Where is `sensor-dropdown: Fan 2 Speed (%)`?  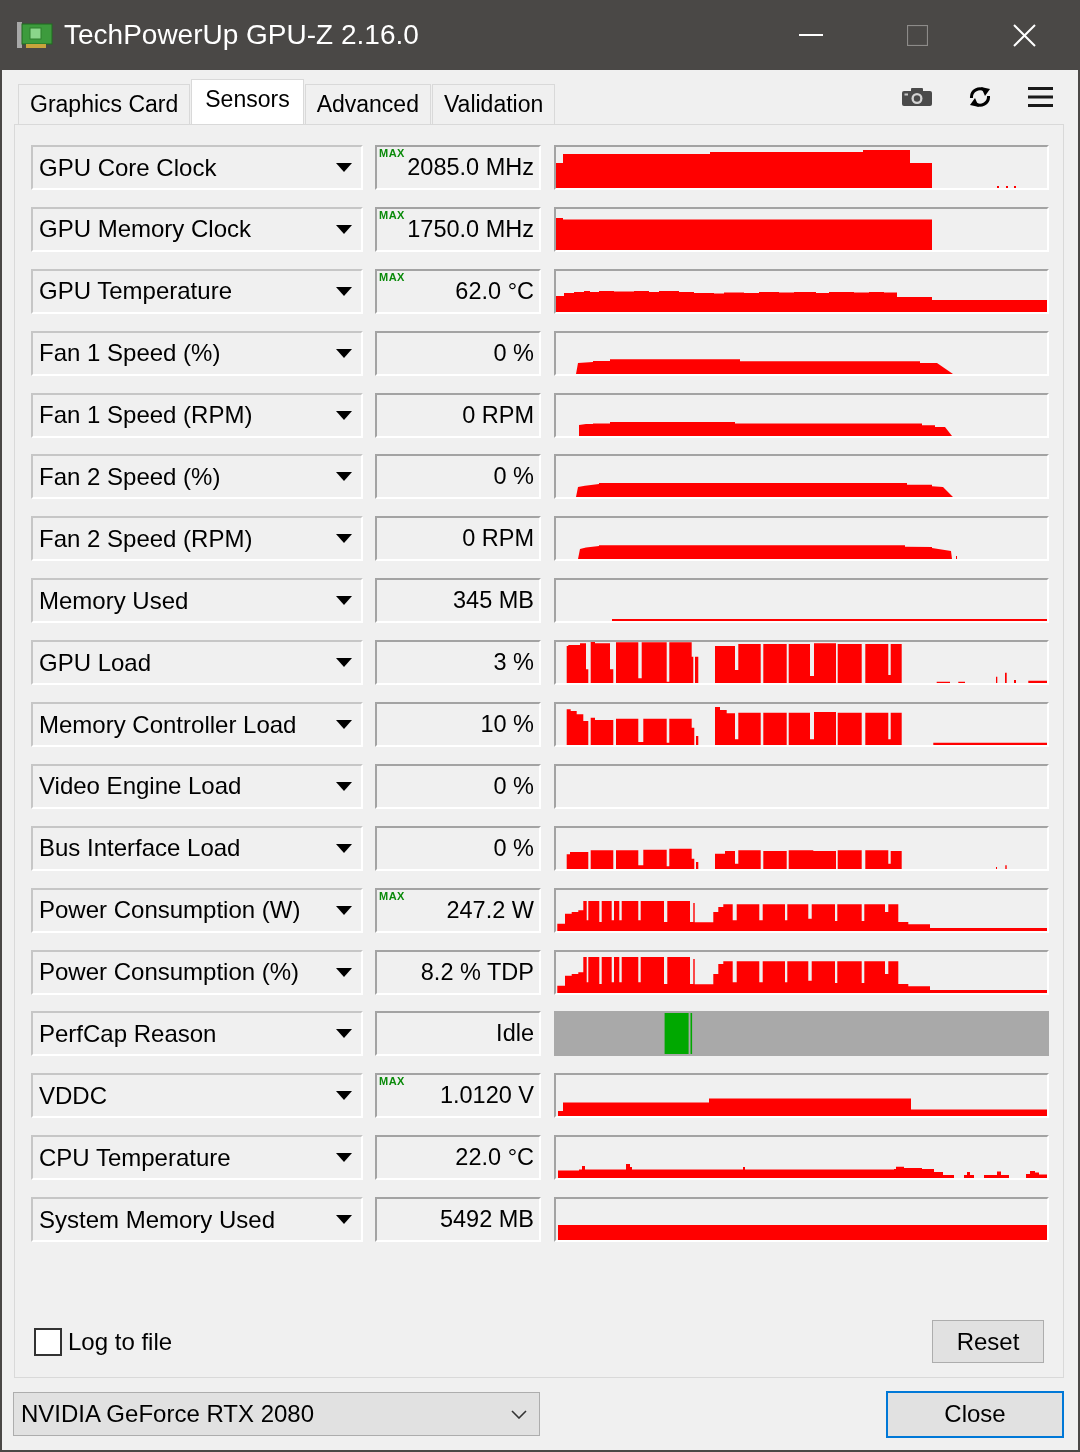 sensor-dropdown: Fan 2 Speed (%) is located at coordinates (197, 477).